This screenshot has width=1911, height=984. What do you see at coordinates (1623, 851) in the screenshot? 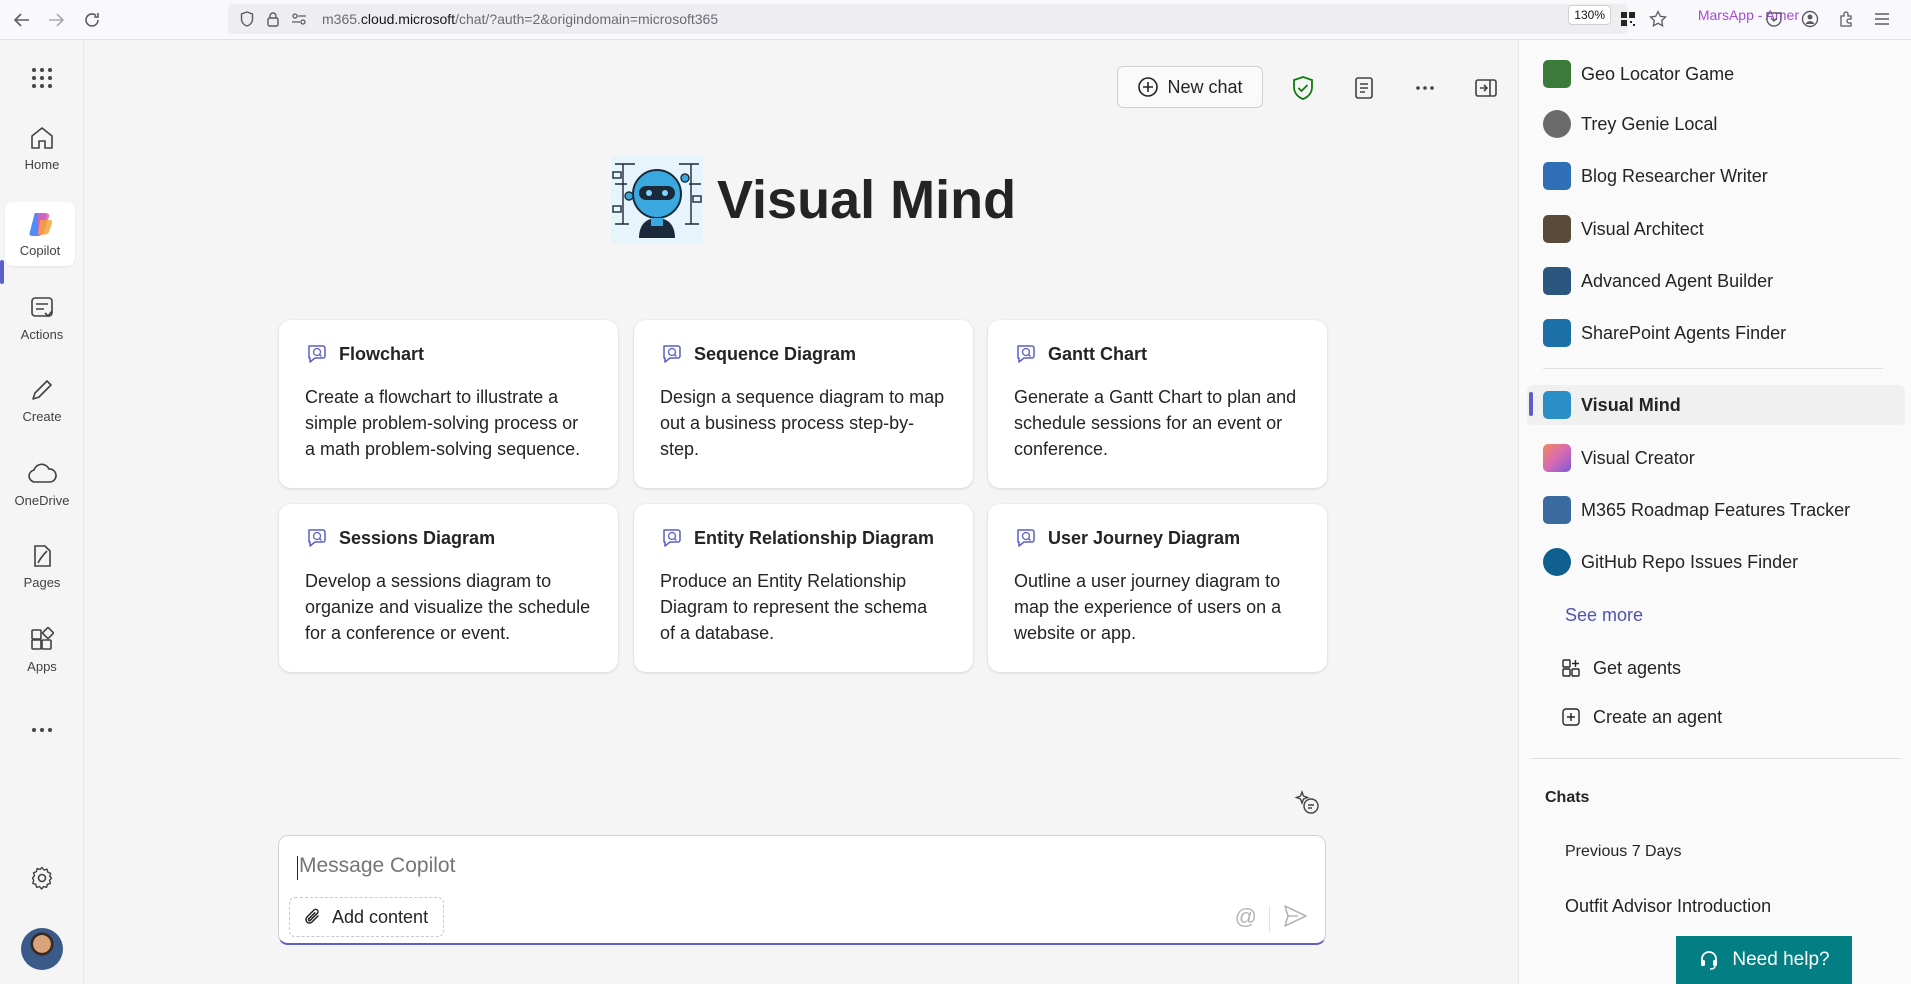
I see `chats-section-label: Previous 7 Days` at bounding box center [1623, 851].